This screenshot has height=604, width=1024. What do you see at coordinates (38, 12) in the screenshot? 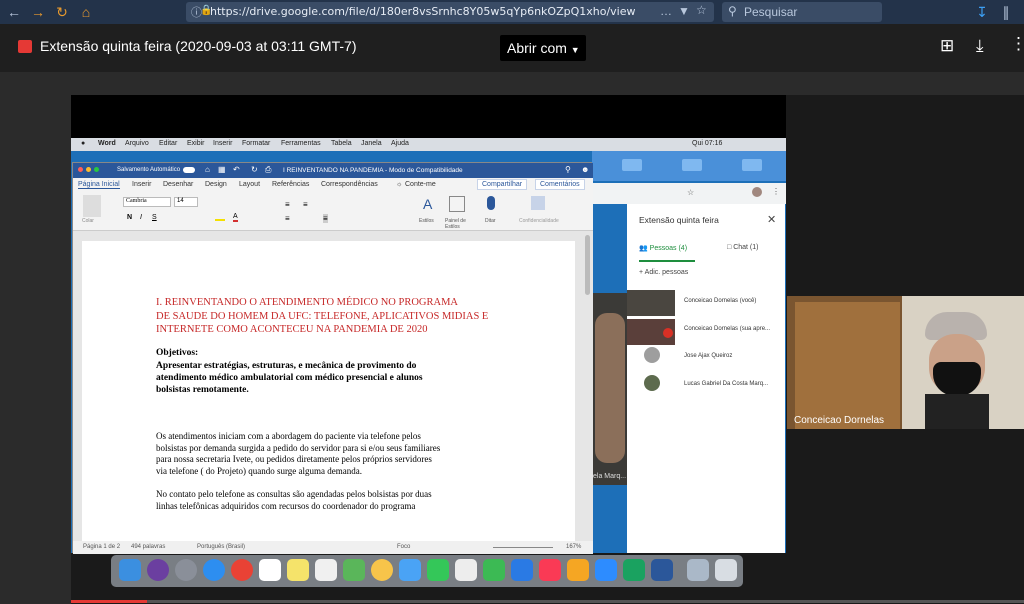
I see `forward-icon: →` at bounding box center [38, 12].